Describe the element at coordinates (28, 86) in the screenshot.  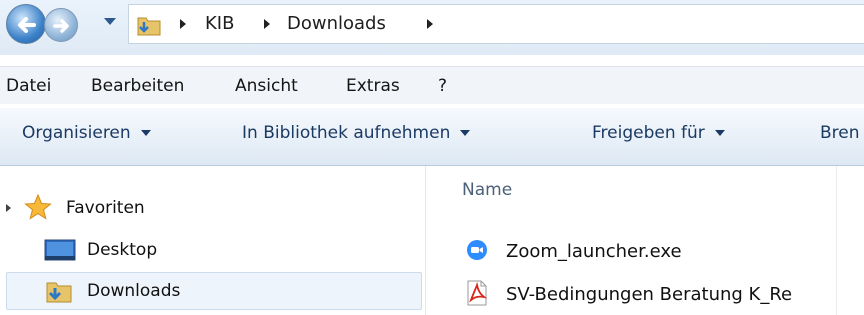
I see `menu-datei: Datei` at that location.